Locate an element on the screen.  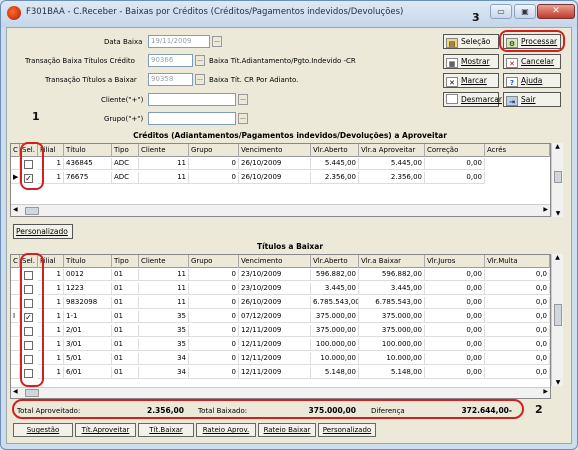
callout-2: 2 is located at coordinates (539, 409).